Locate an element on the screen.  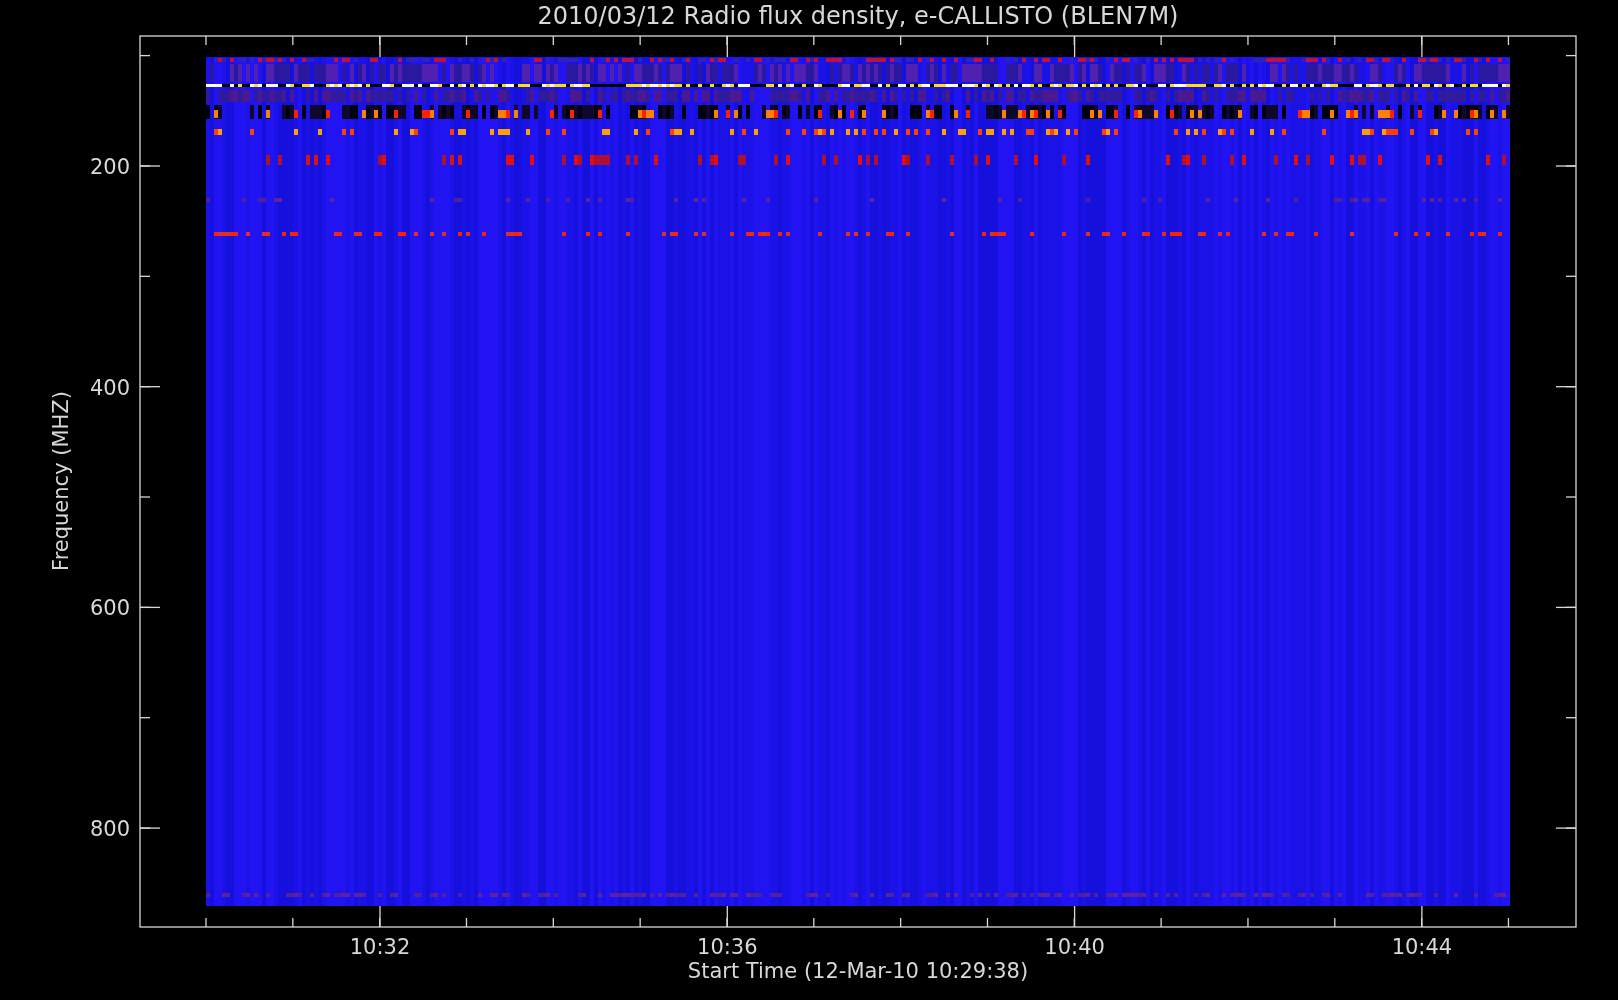
y-tick-label: 400 is located at coordinates (109, 387).